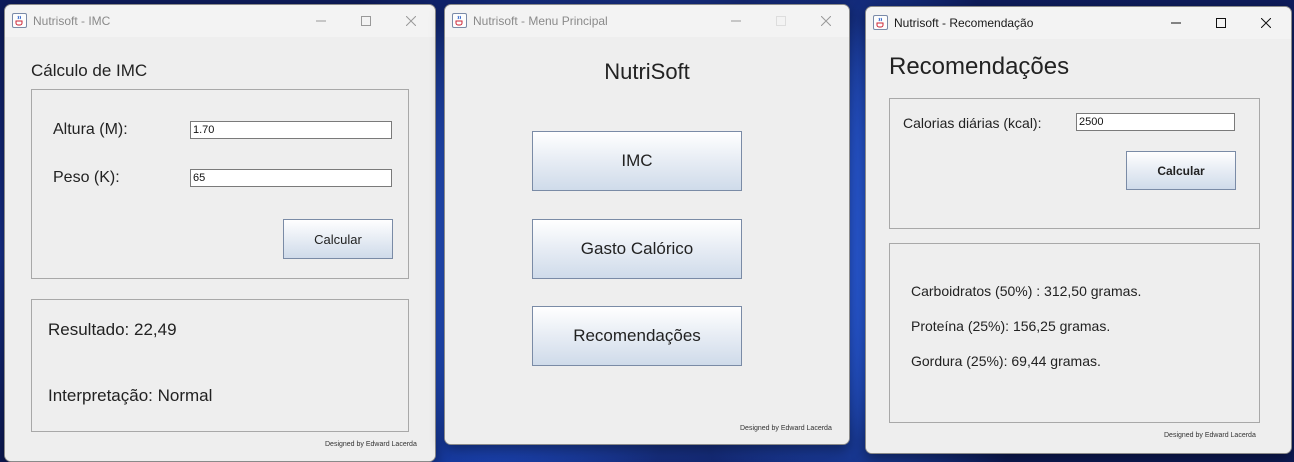  What do you see at coordinates (647, 21) in the screenshot?
I see `menu-titlebar: Nutrisoft - Menu Principal` at bounding box center [647, 21].